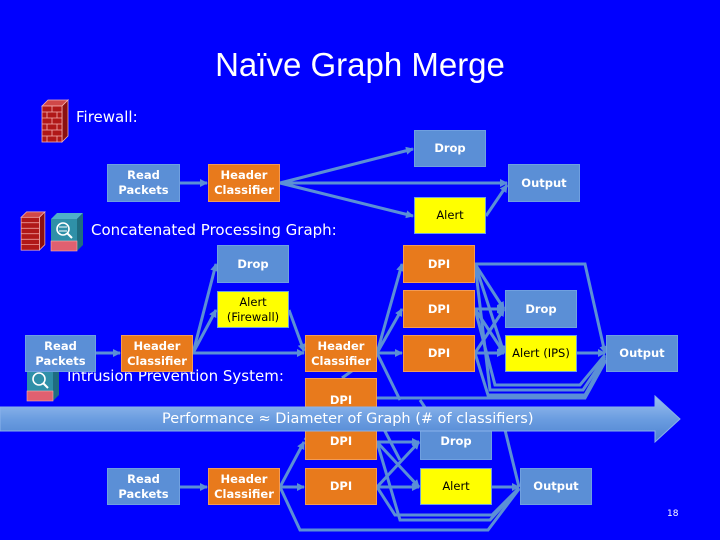 The height and width of the screenshot is (540, 720). I want to click on concat-drop-ips-node: Drop, so click(541, 309).